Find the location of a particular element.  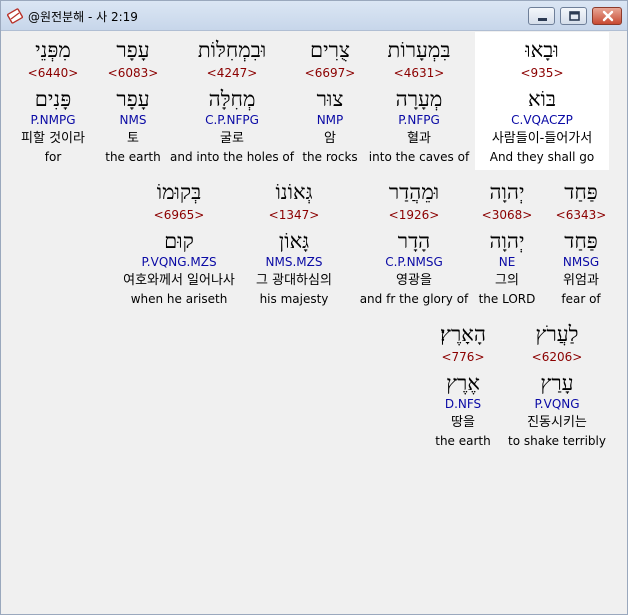

morphology-code: P.NMPG is located at coordinates (53, 120).